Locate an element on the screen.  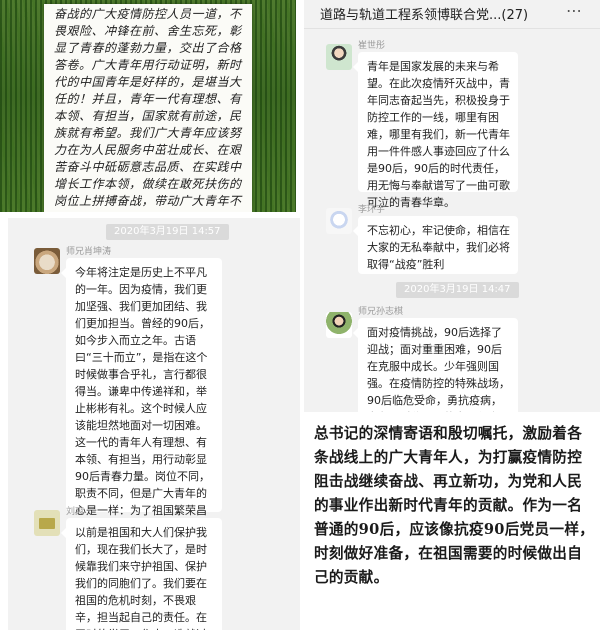
avatar-dog is located at coordinates (47, 261).